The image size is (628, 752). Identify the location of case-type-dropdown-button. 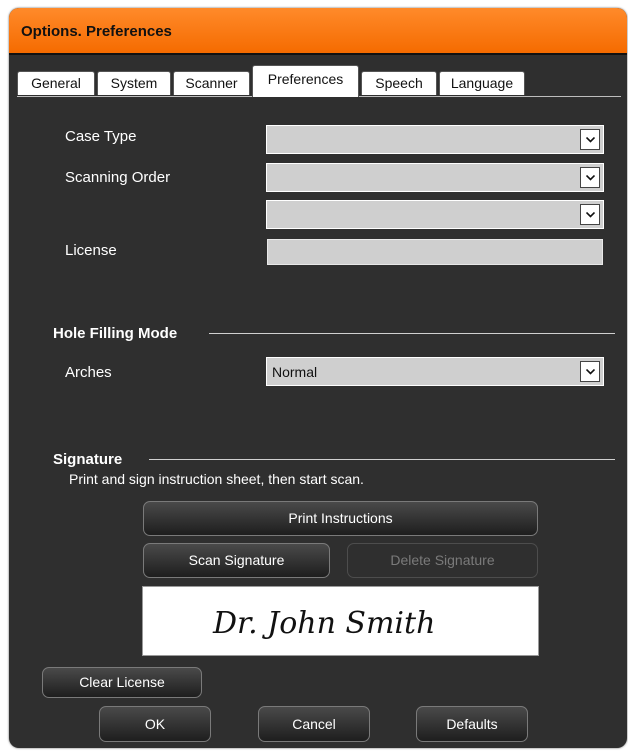
(590, 139).